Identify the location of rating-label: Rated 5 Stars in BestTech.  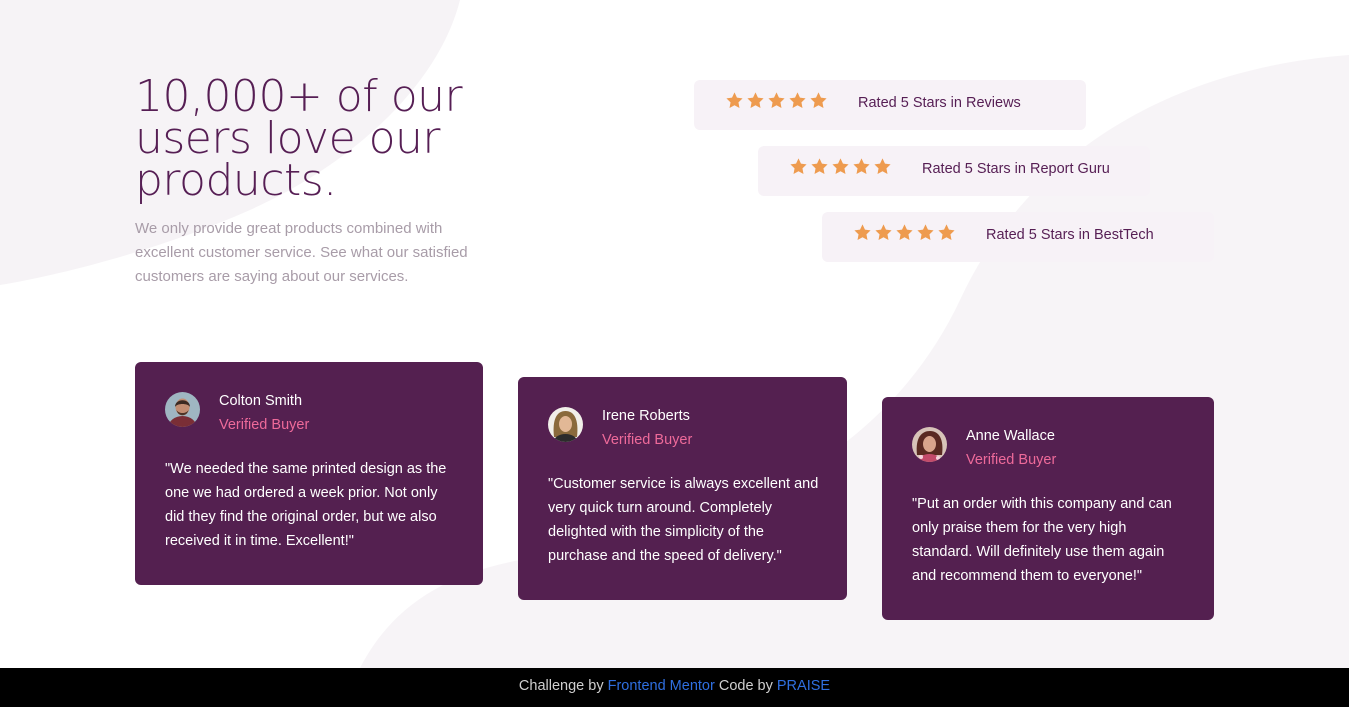
(1070, 235).